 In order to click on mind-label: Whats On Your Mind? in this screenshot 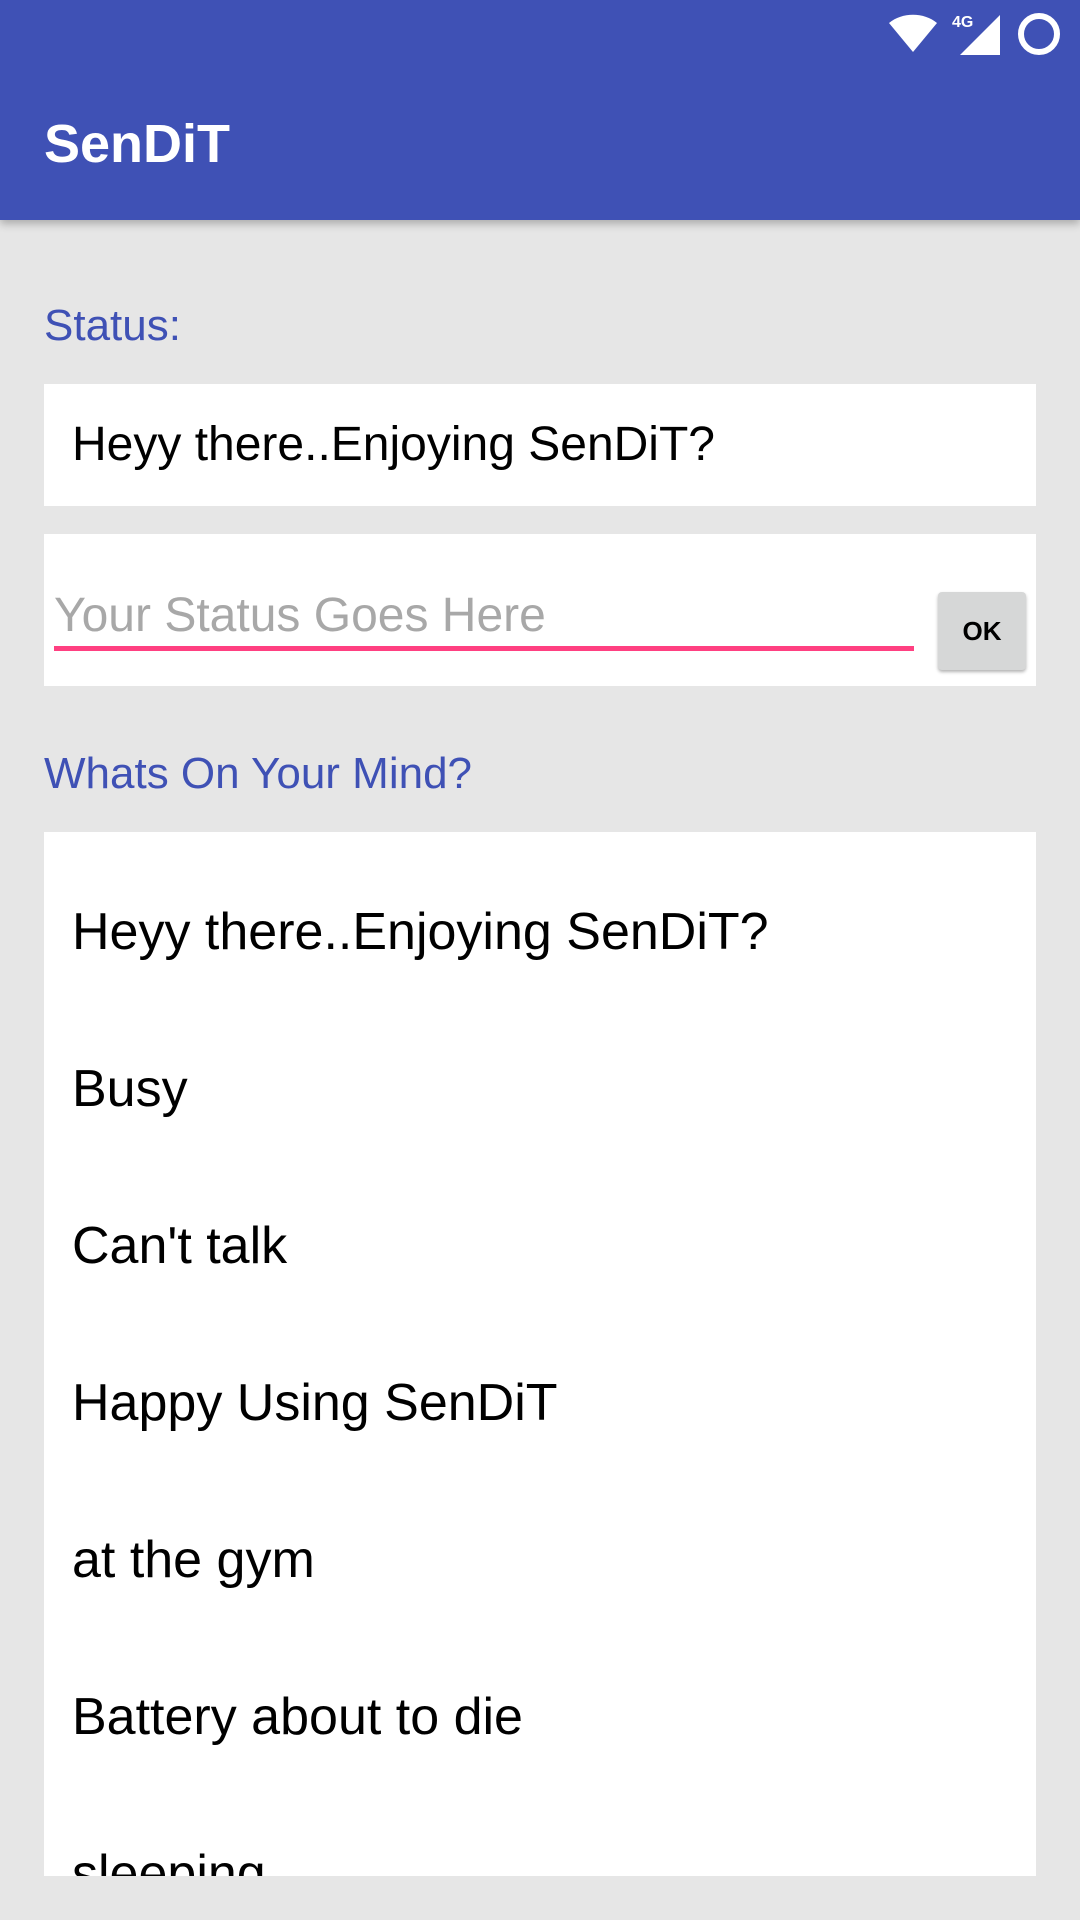, I will do `click(258, 773)`.